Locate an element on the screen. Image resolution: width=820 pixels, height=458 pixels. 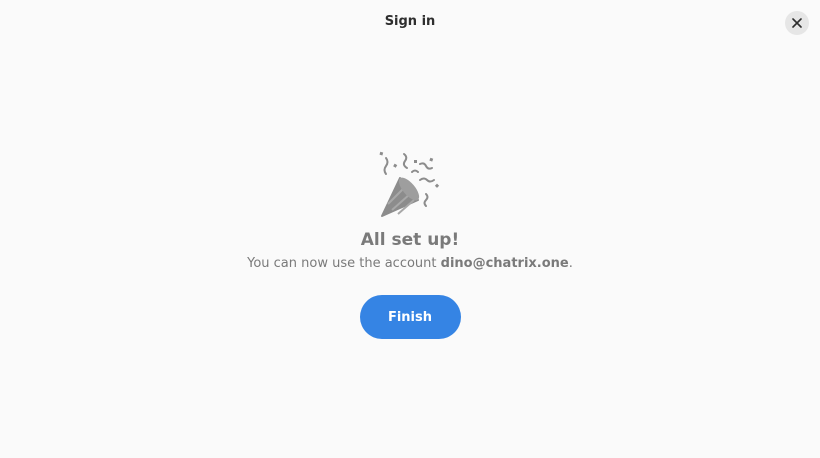
party-popper-icon is located at coordinates (409, 184).